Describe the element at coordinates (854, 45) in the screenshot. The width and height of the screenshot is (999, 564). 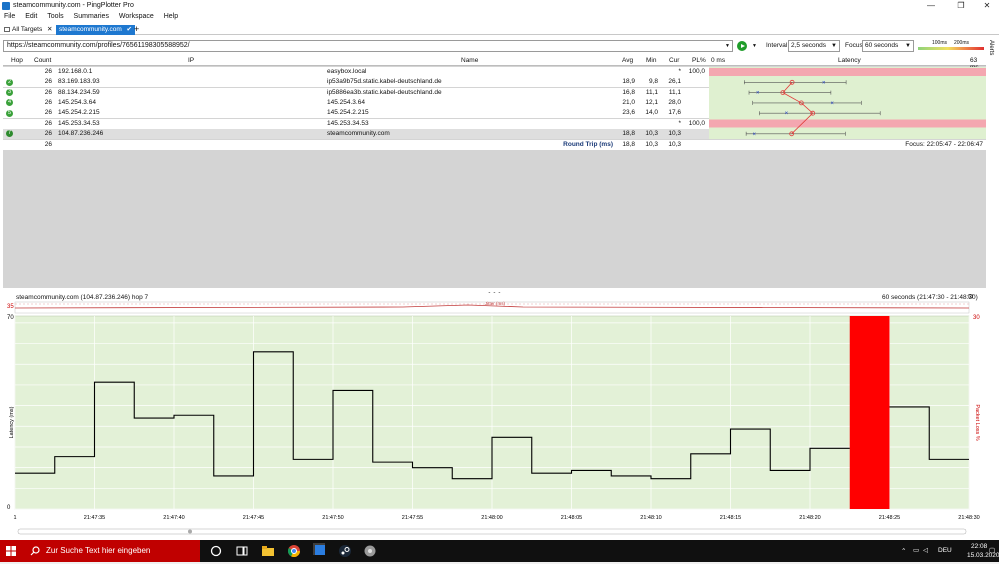
I see `focus-label: Focus` at that location.